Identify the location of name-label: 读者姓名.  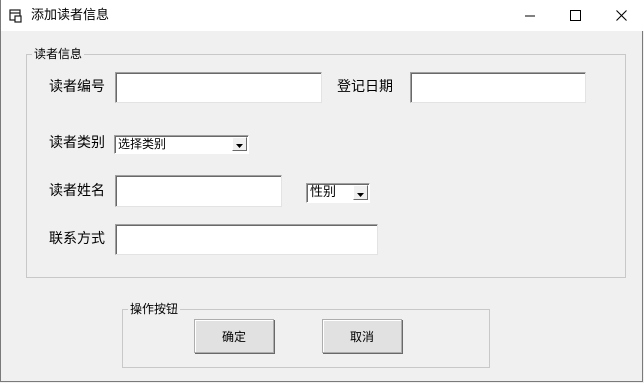
(77, 191).